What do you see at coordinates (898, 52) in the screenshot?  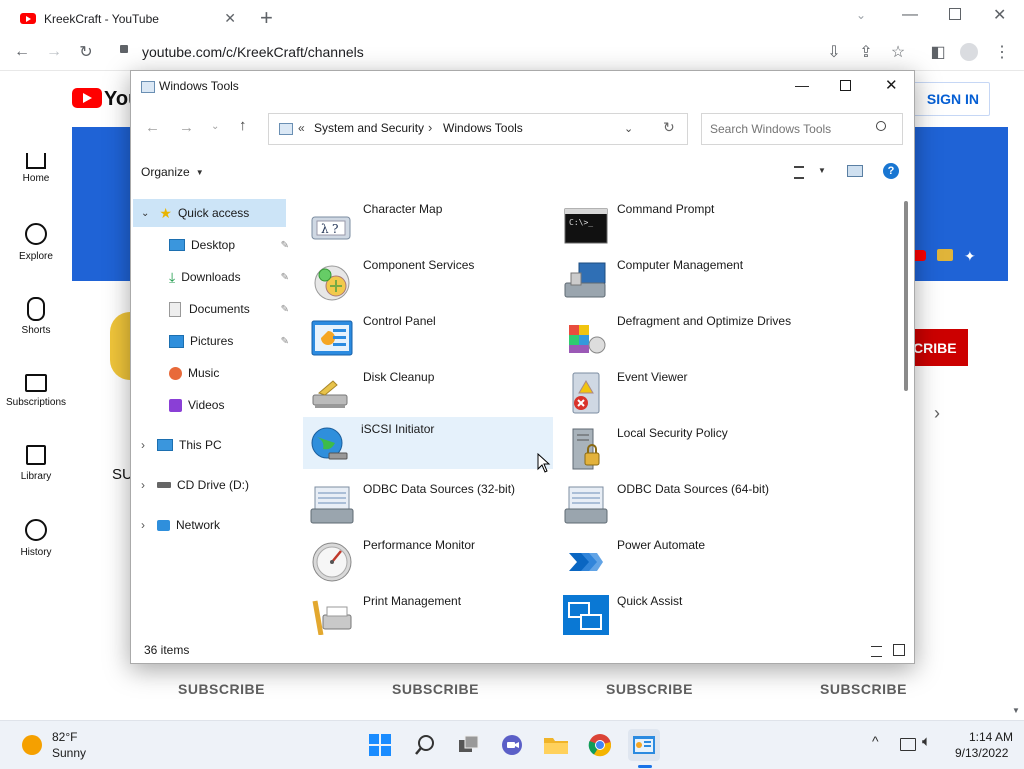 I see `bookmark-star-icon: ☆` at bounding box center [898, 52].